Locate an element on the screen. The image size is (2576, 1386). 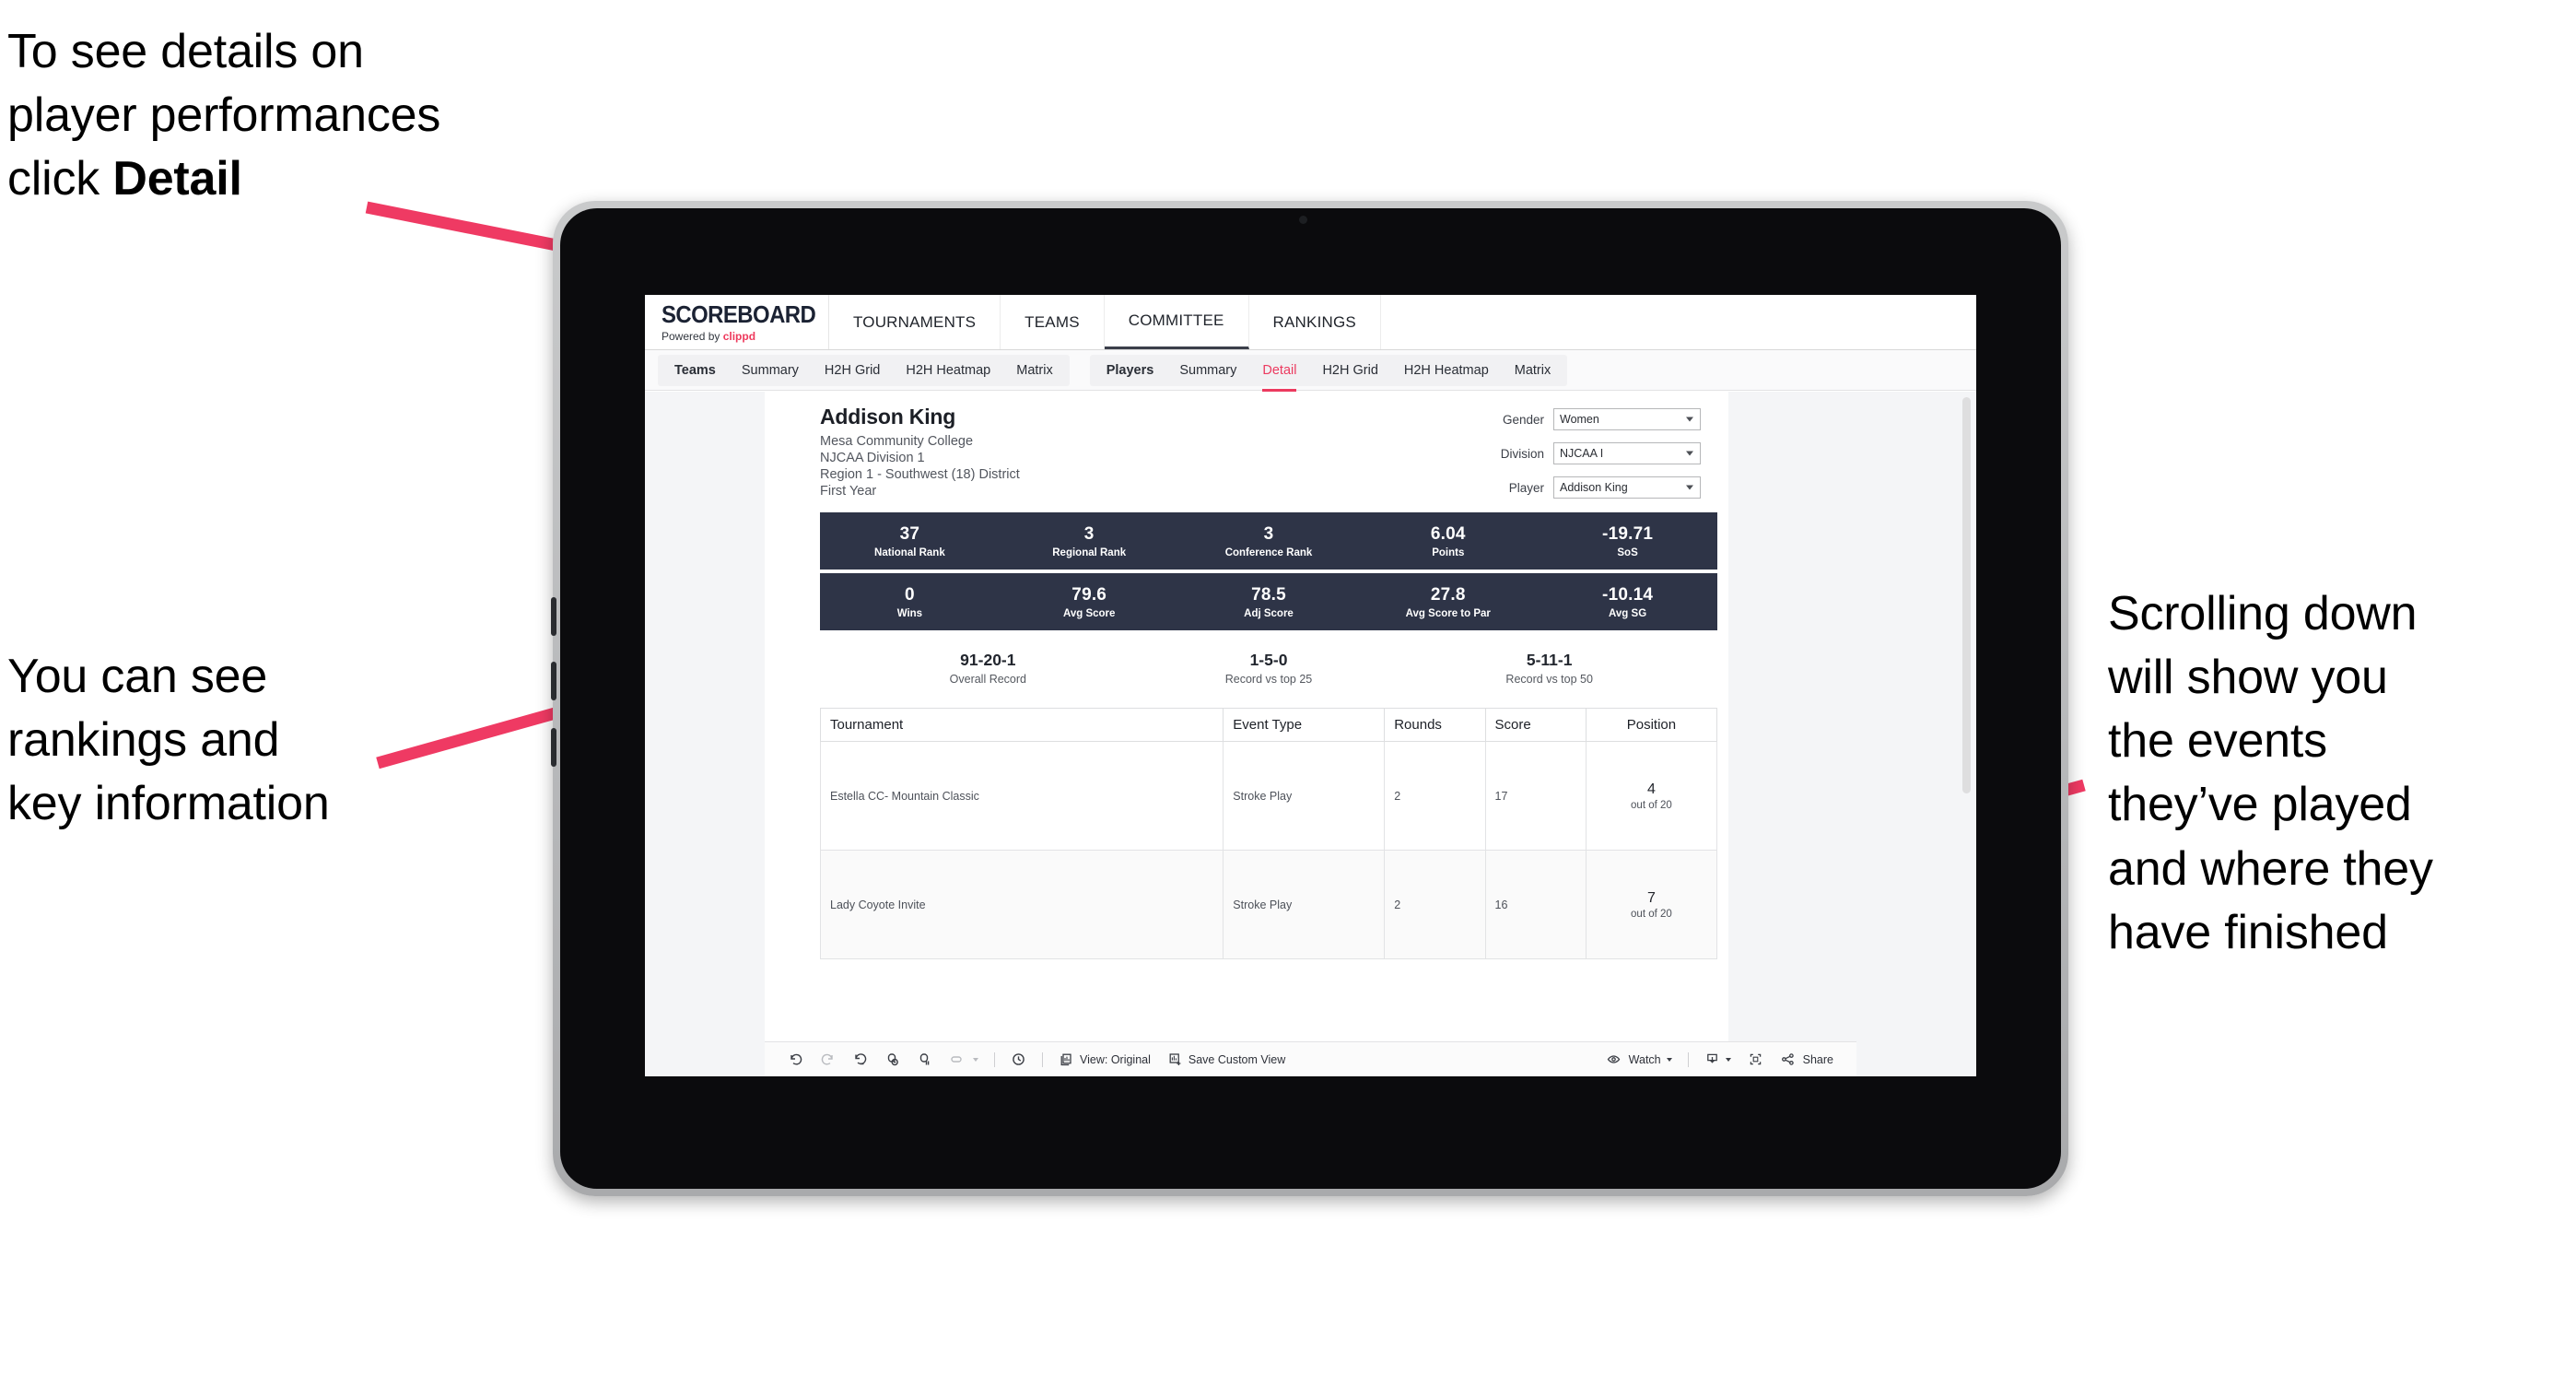
stat-value: 78.5 is located at coordinates (1268, 594).